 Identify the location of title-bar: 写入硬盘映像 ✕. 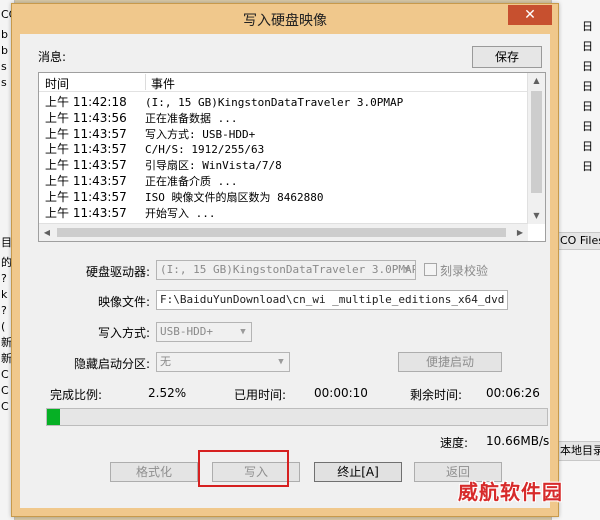
(285, 19).